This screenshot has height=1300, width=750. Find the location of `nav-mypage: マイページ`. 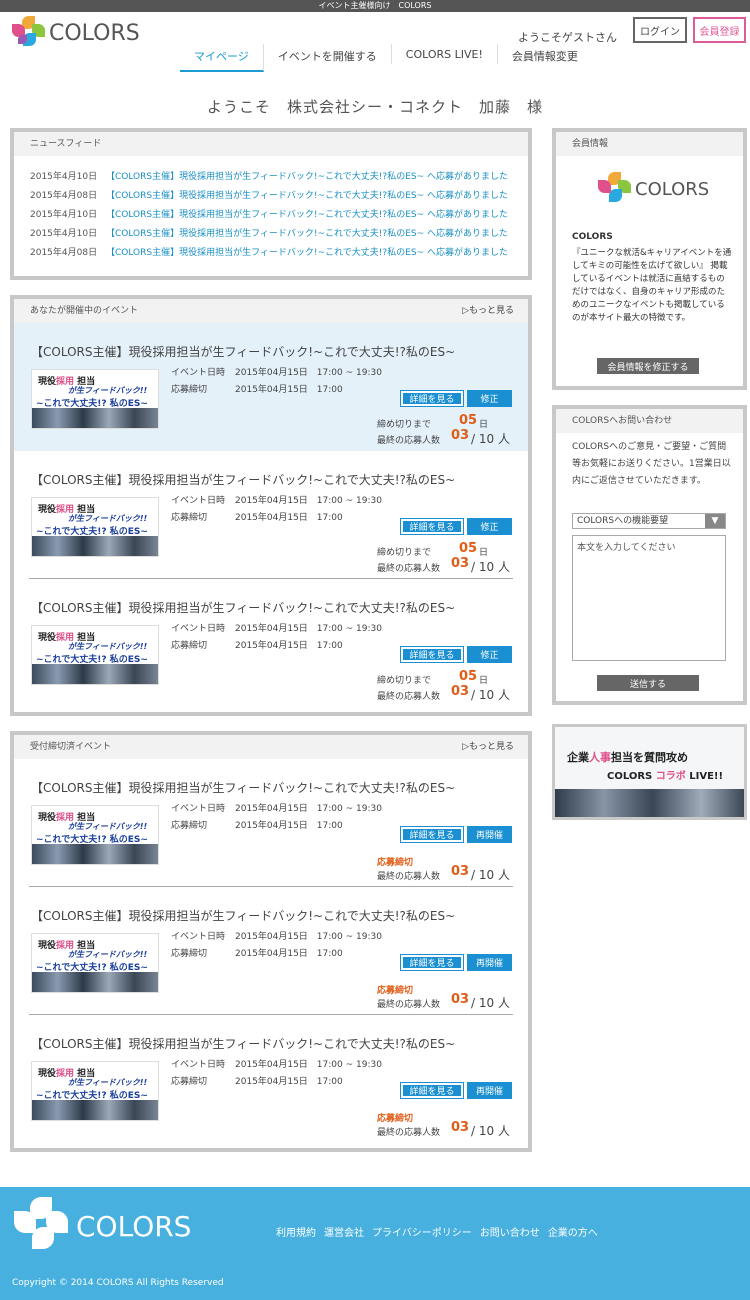

nav-mypage: マイページ is located at coordinates (222, 58).